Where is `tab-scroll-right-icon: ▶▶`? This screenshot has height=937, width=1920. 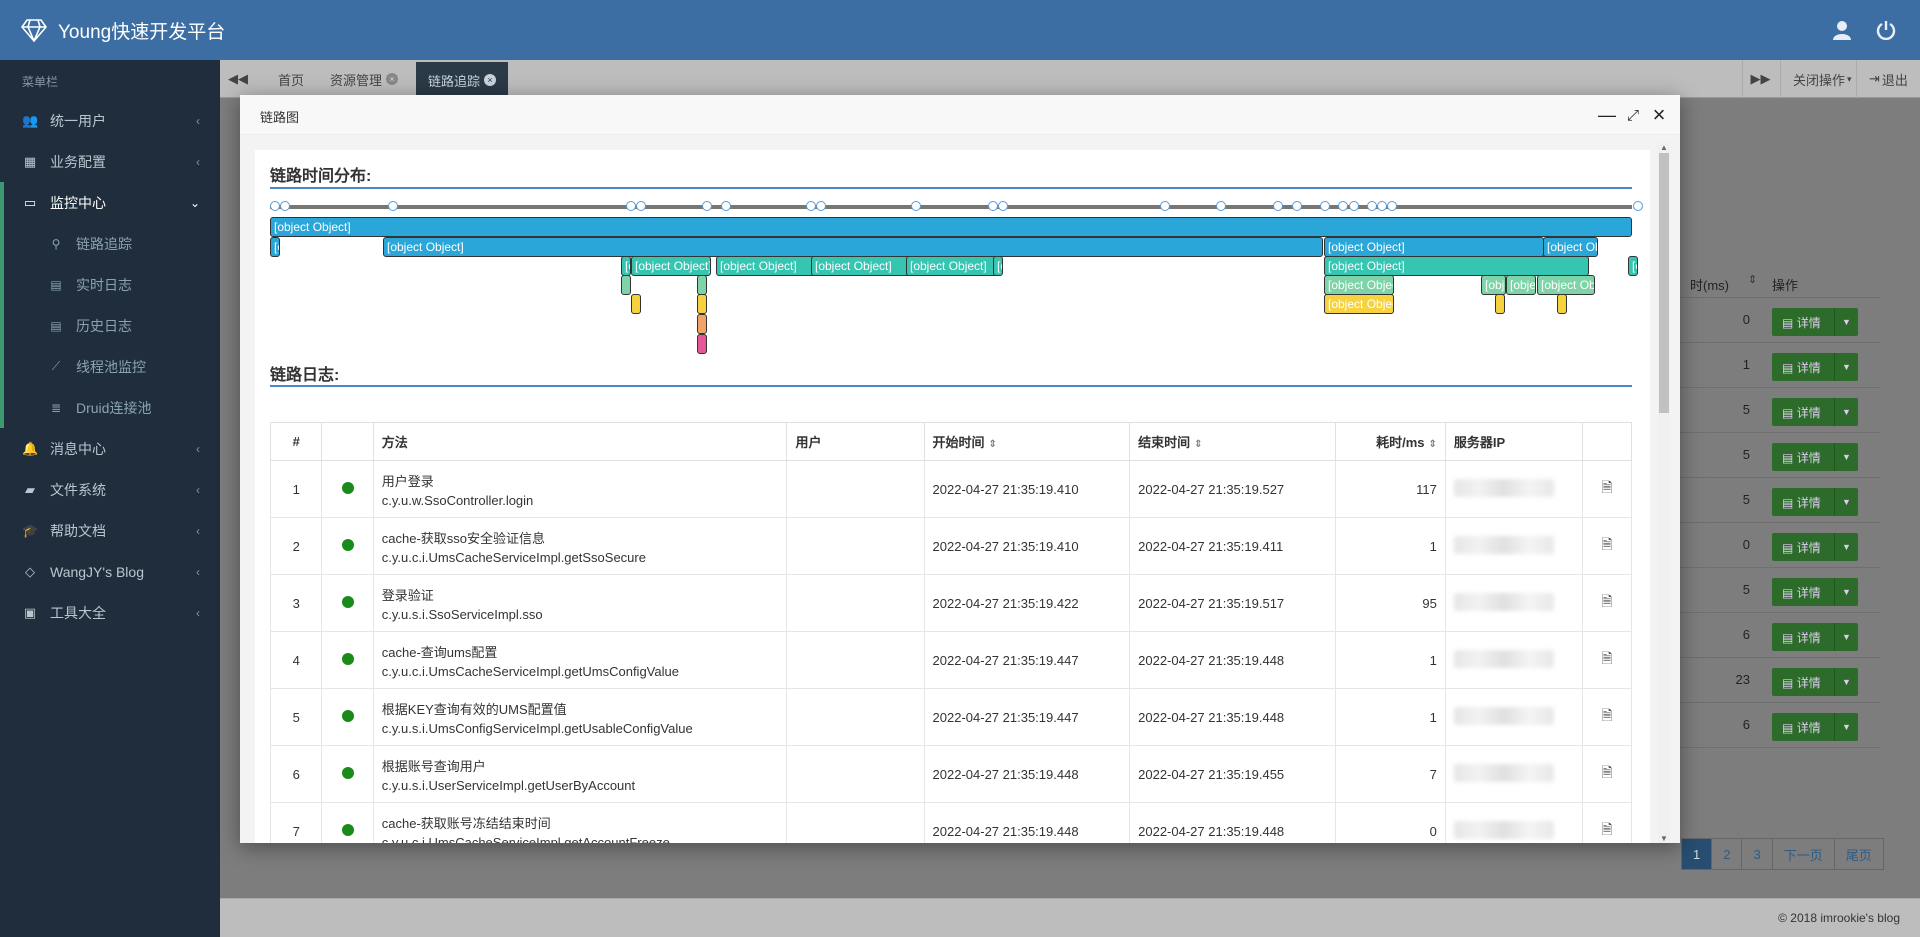 tab-scroll-right-icon: ▶▶ is located at coordinates (1760, 79).